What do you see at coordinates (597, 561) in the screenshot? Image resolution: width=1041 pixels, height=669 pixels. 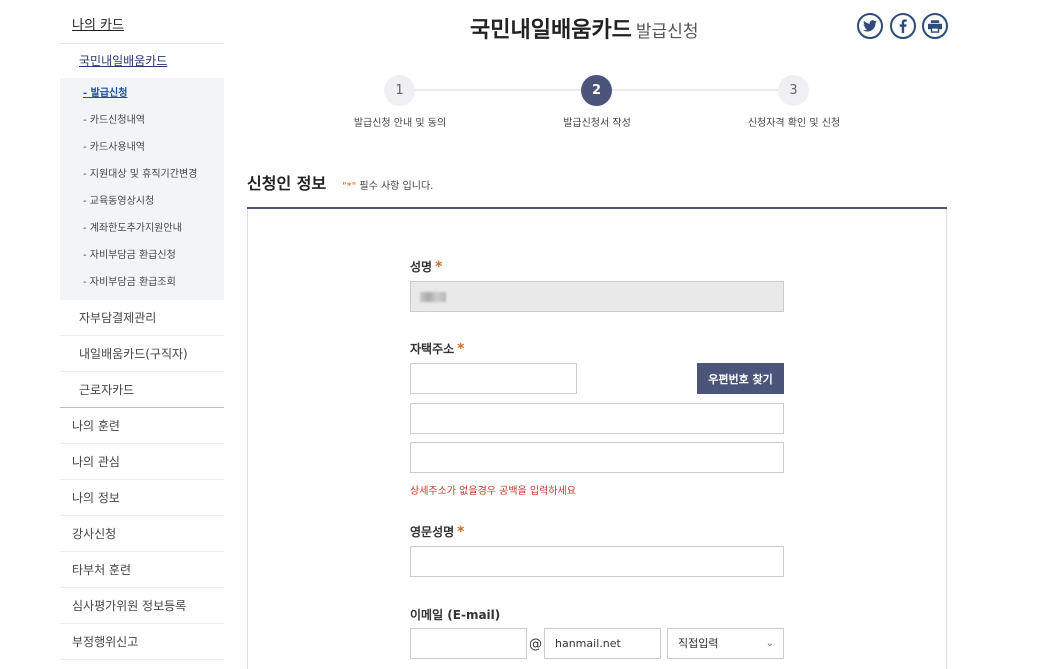 I see `english-name-input` at bounding box center [597, 561].